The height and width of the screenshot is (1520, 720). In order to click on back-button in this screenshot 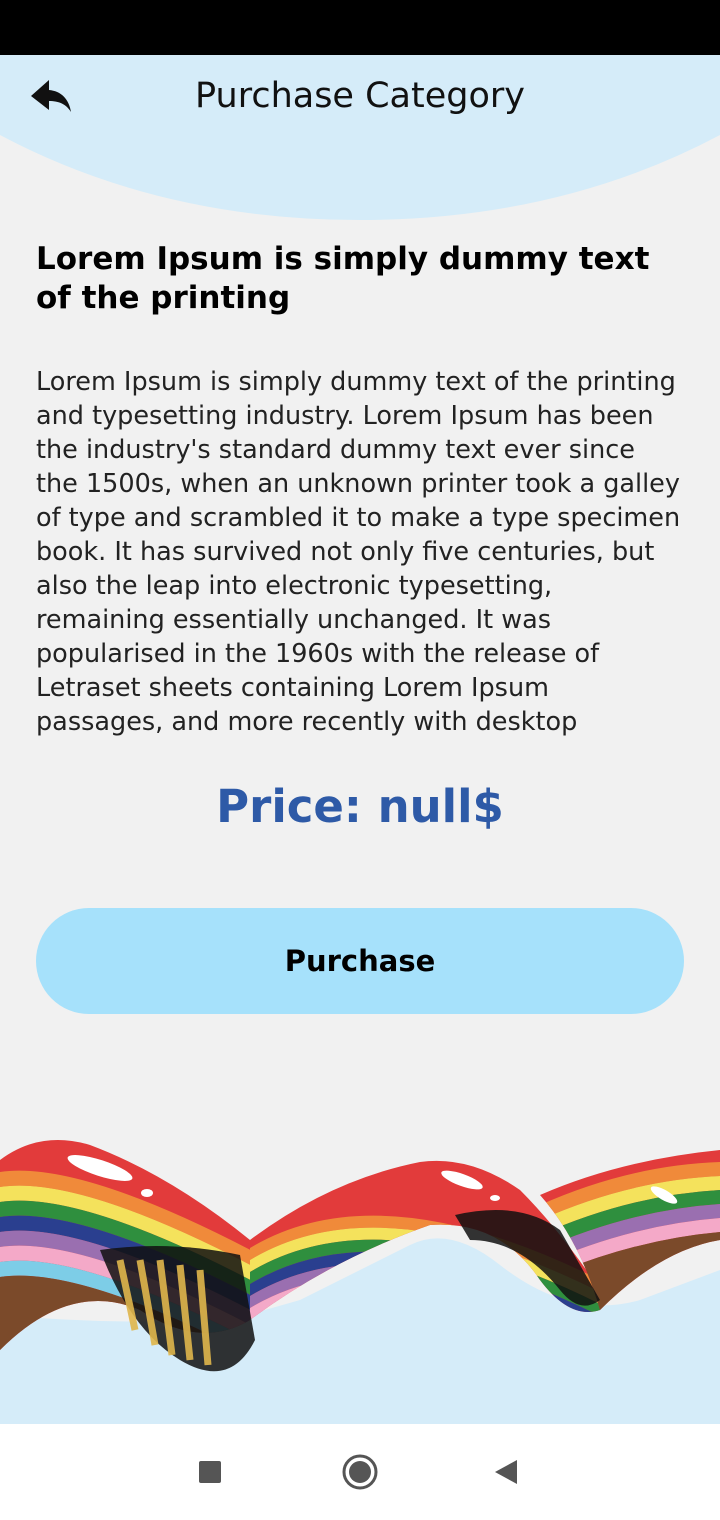, I will do `click(51, 96)`.